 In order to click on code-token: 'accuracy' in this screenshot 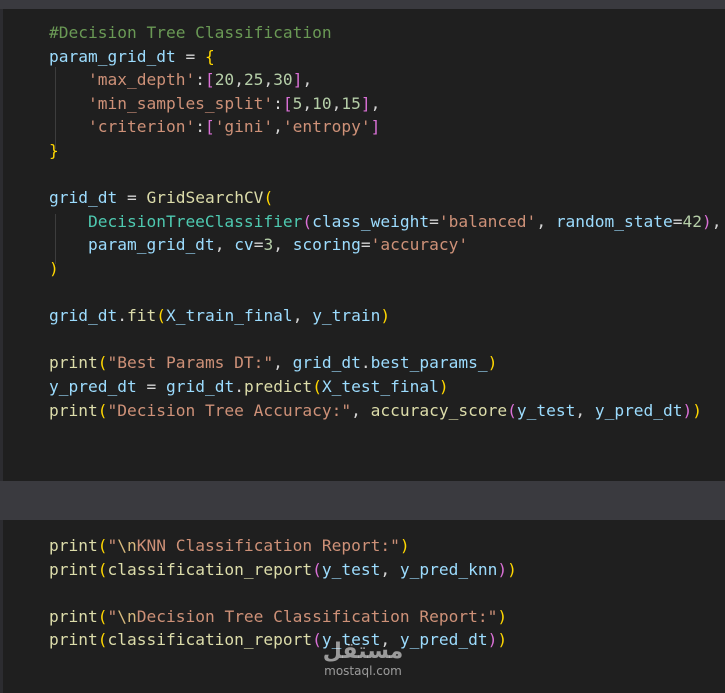, I will do `click(419, 245)`.